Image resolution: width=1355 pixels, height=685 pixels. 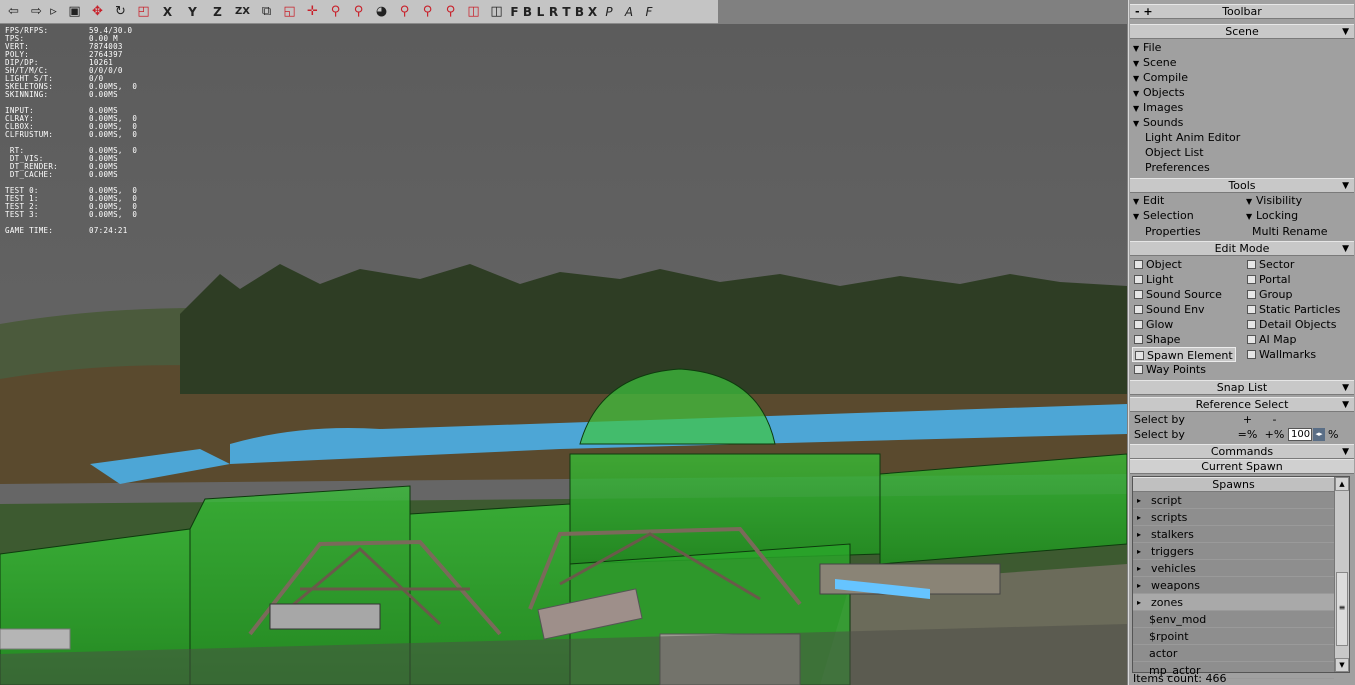 What do you see at coordinates (217, 12) in the screenshot?
I see `axis-z-button: Z` at bounding box center [217, 12].